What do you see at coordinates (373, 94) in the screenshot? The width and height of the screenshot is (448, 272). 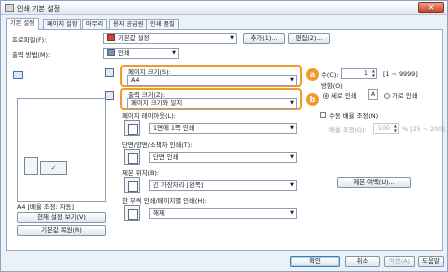 I see `portrait-preview-icon: A` at bounding box center [373, 94].